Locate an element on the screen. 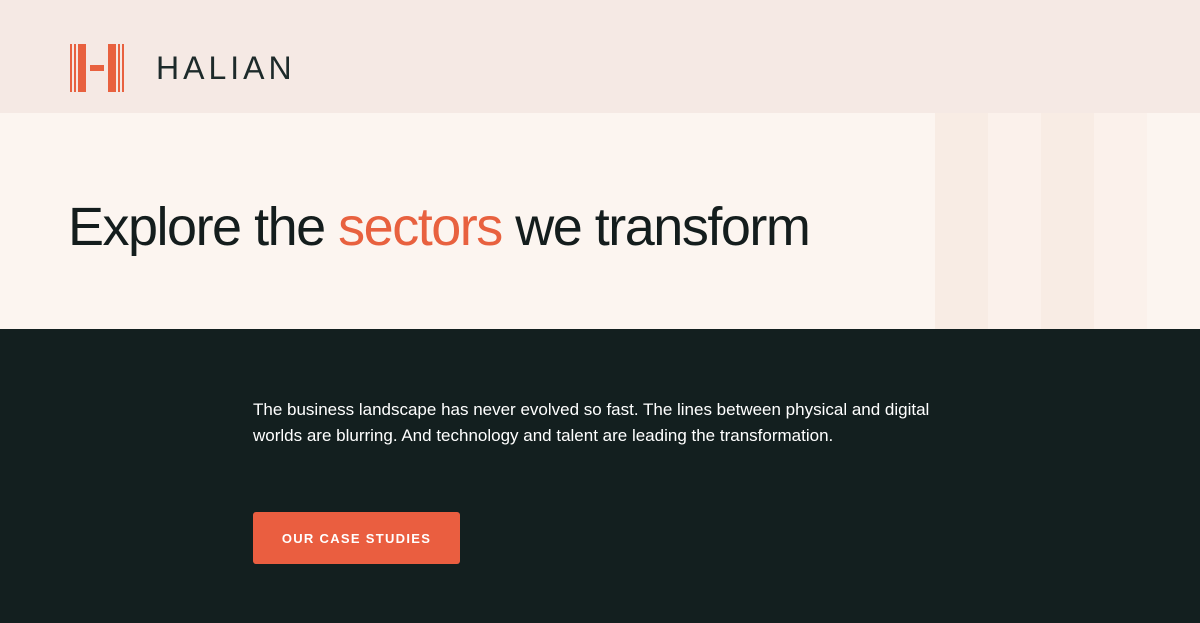 The image size is (1200, 623). page-headline: Explore the sectors we transform is located at coordinates (439, 227).